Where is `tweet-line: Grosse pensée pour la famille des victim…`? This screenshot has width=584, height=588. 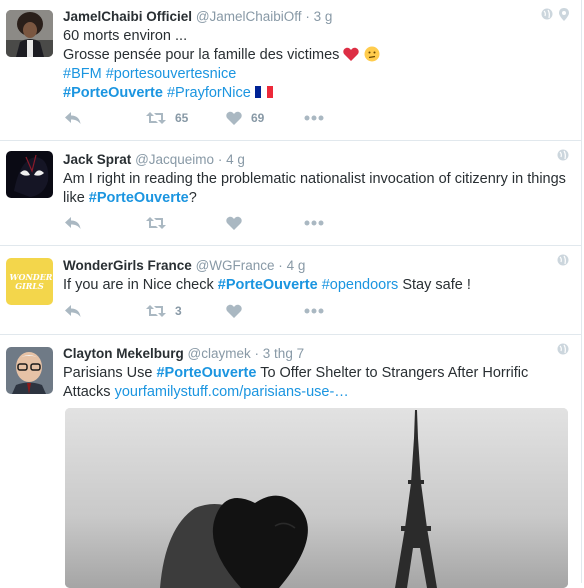 tweet-line: Grosse pensée pour la famille des victim… is located at coordinates (316, 55).